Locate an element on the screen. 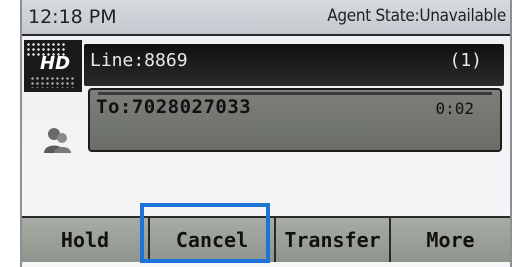 The height and width of the screenshot is (267, 516). line-call-count: (1) is located at coordinates (465, 60).